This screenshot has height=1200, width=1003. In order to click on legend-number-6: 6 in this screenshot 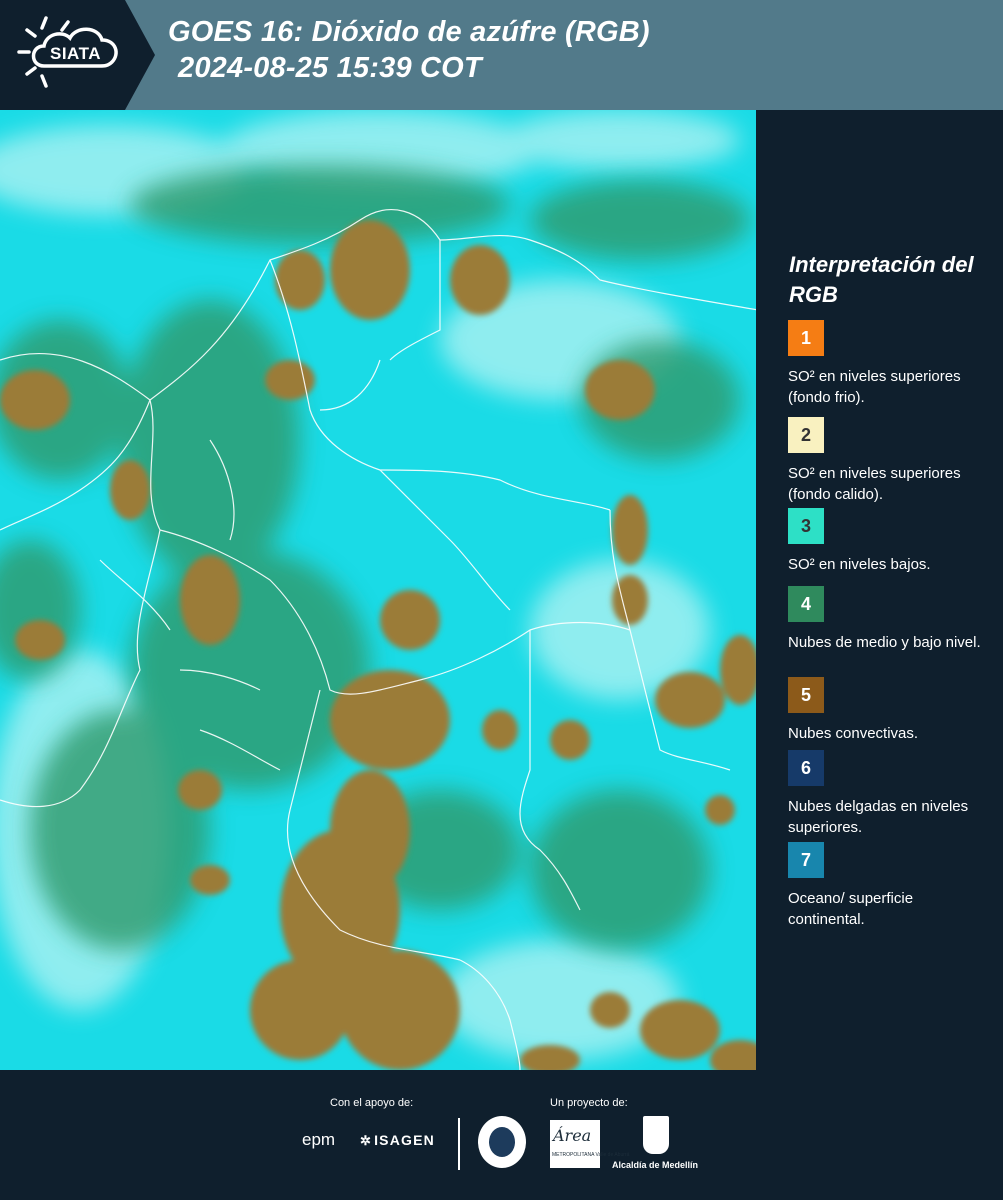, I will do `click(805, 767)`.